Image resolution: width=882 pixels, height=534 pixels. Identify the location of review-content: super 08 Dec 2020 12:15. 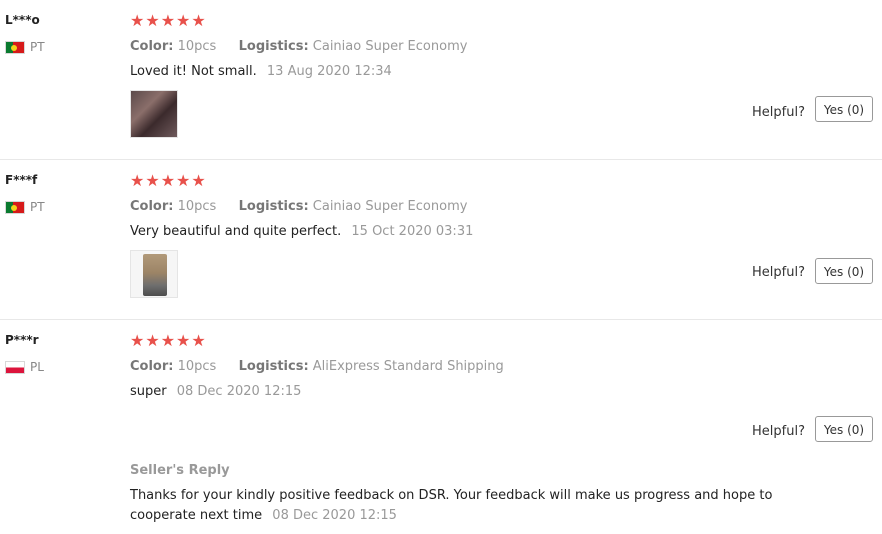
(215, 391).